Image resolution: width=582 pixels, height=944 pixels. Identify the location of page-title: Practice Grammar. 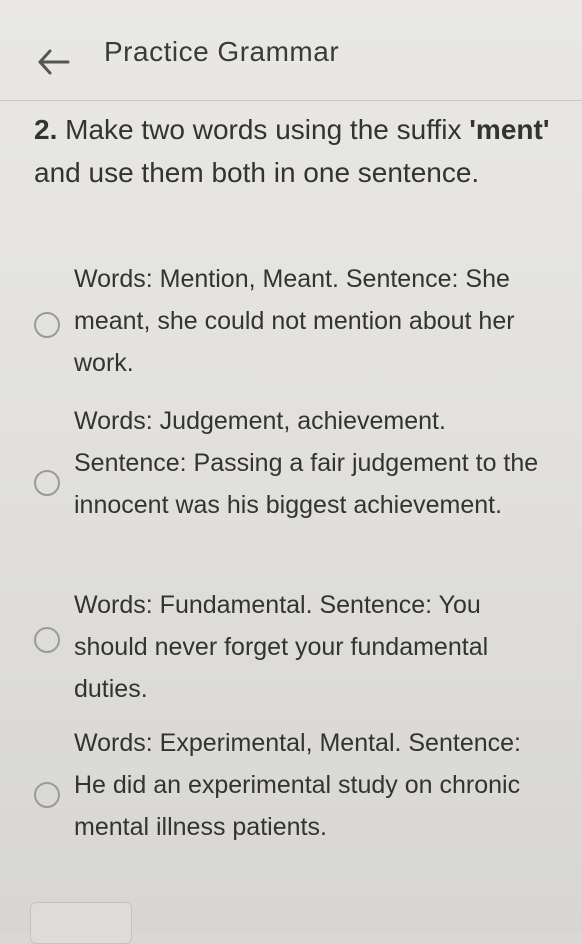
(222, 51).